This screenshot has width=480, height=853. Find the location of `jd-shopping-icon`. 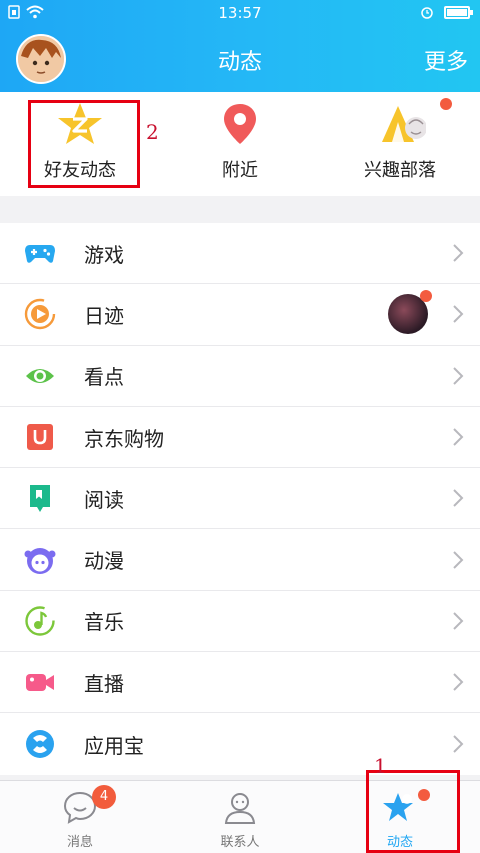

jd-shopping-icon is located at coordinates (40, 437).